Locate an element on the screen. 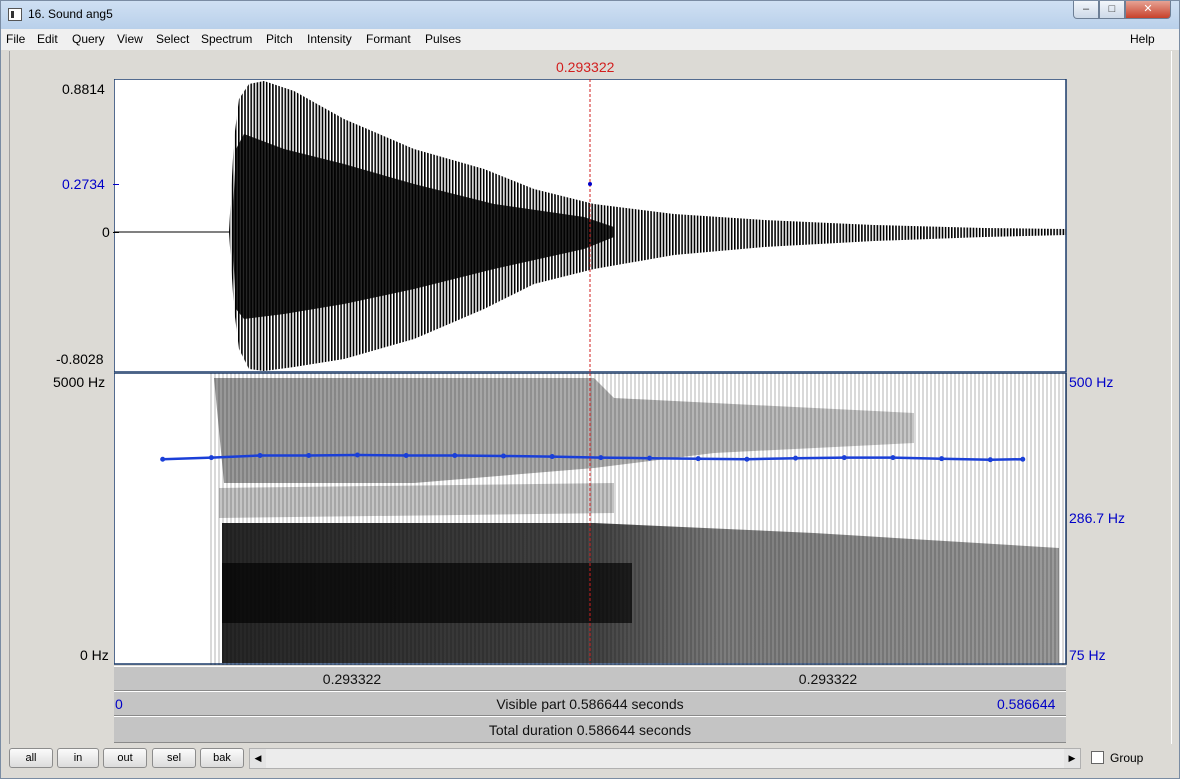 This screenshot has width=1180, height=779. horizontal-scrollbar: ◀ ▶ is located at coordinates (665, 758).